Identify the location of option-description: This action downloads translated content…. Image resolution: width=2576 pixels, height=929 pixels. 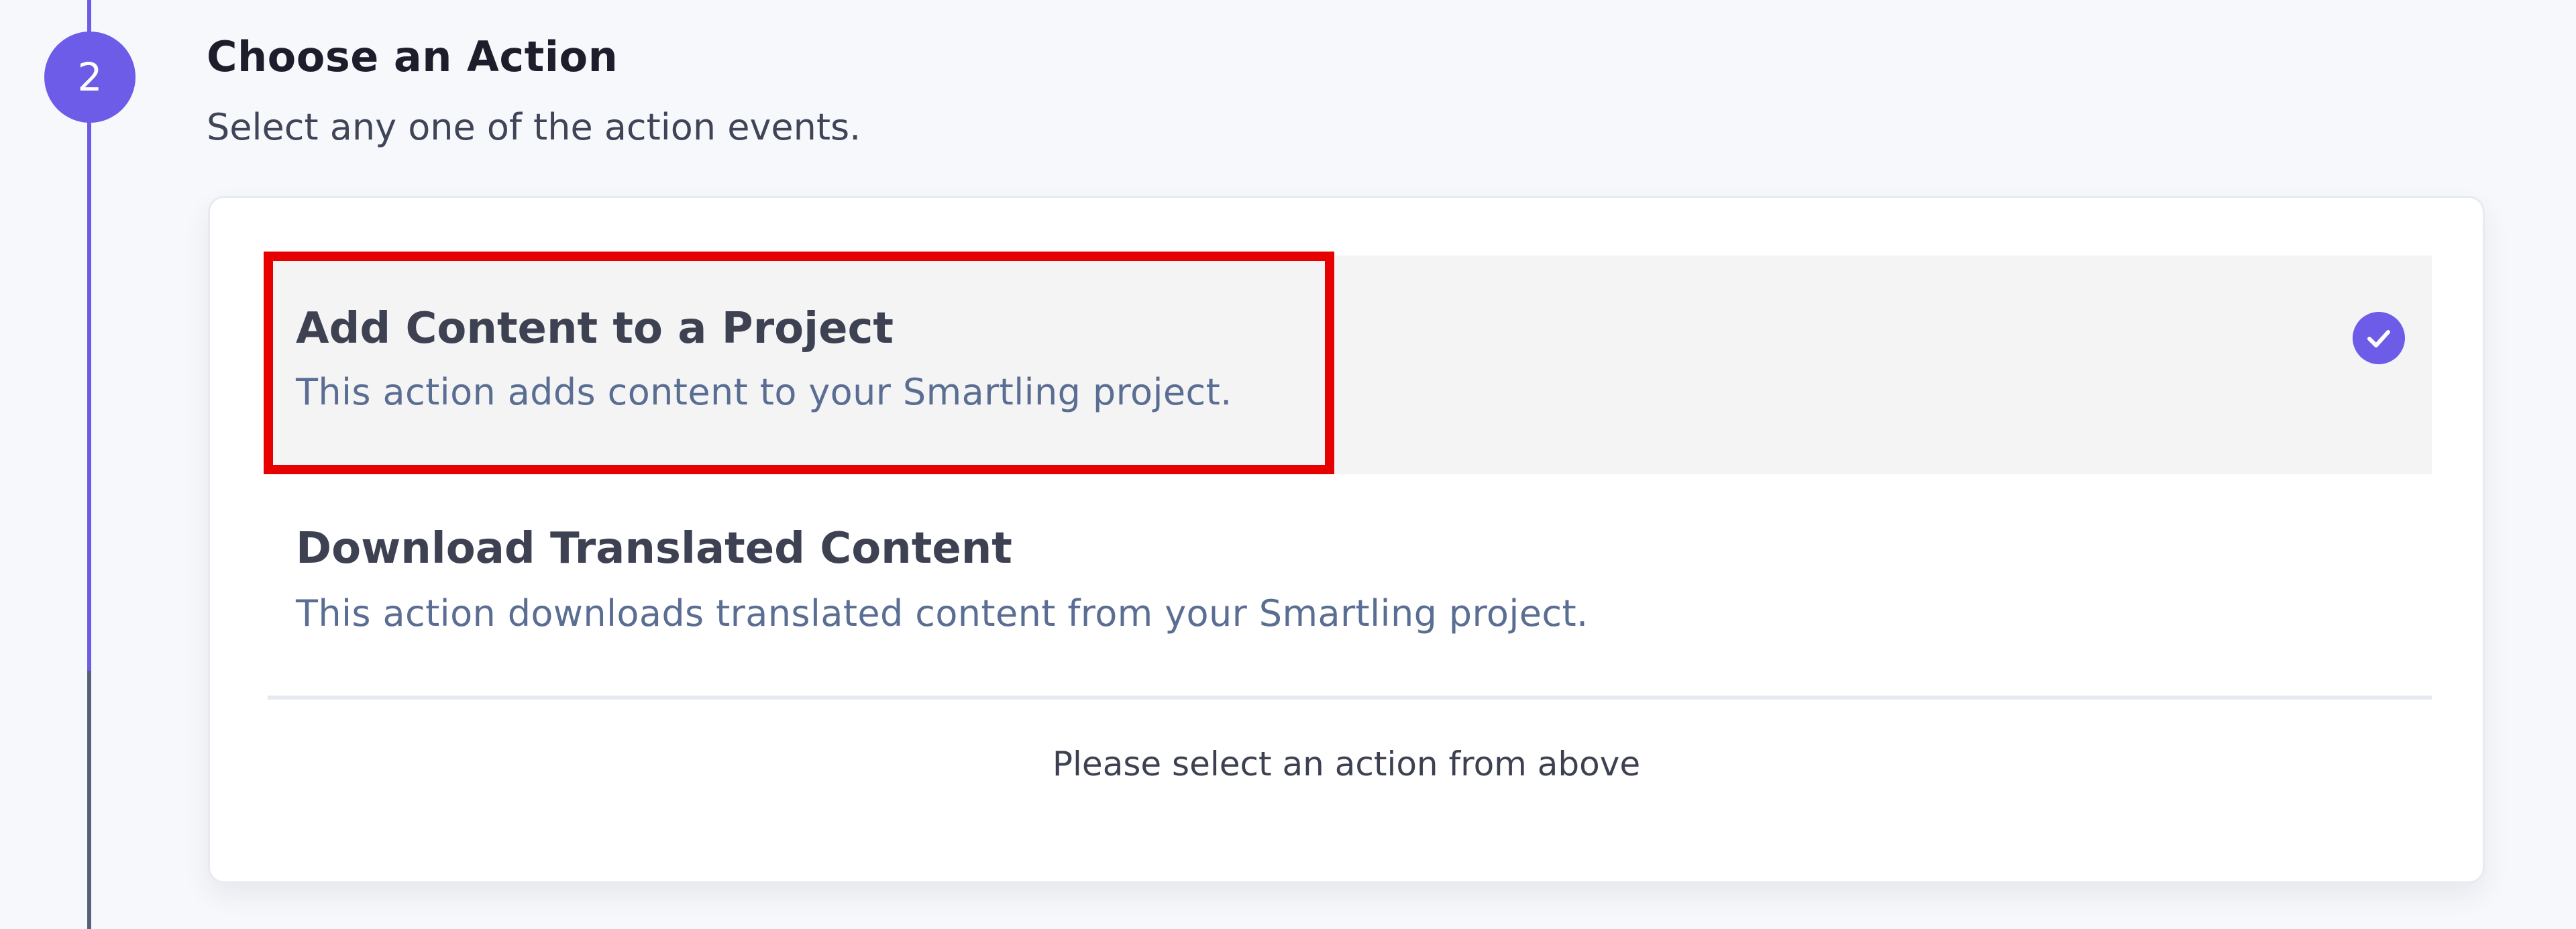
(942, 613).